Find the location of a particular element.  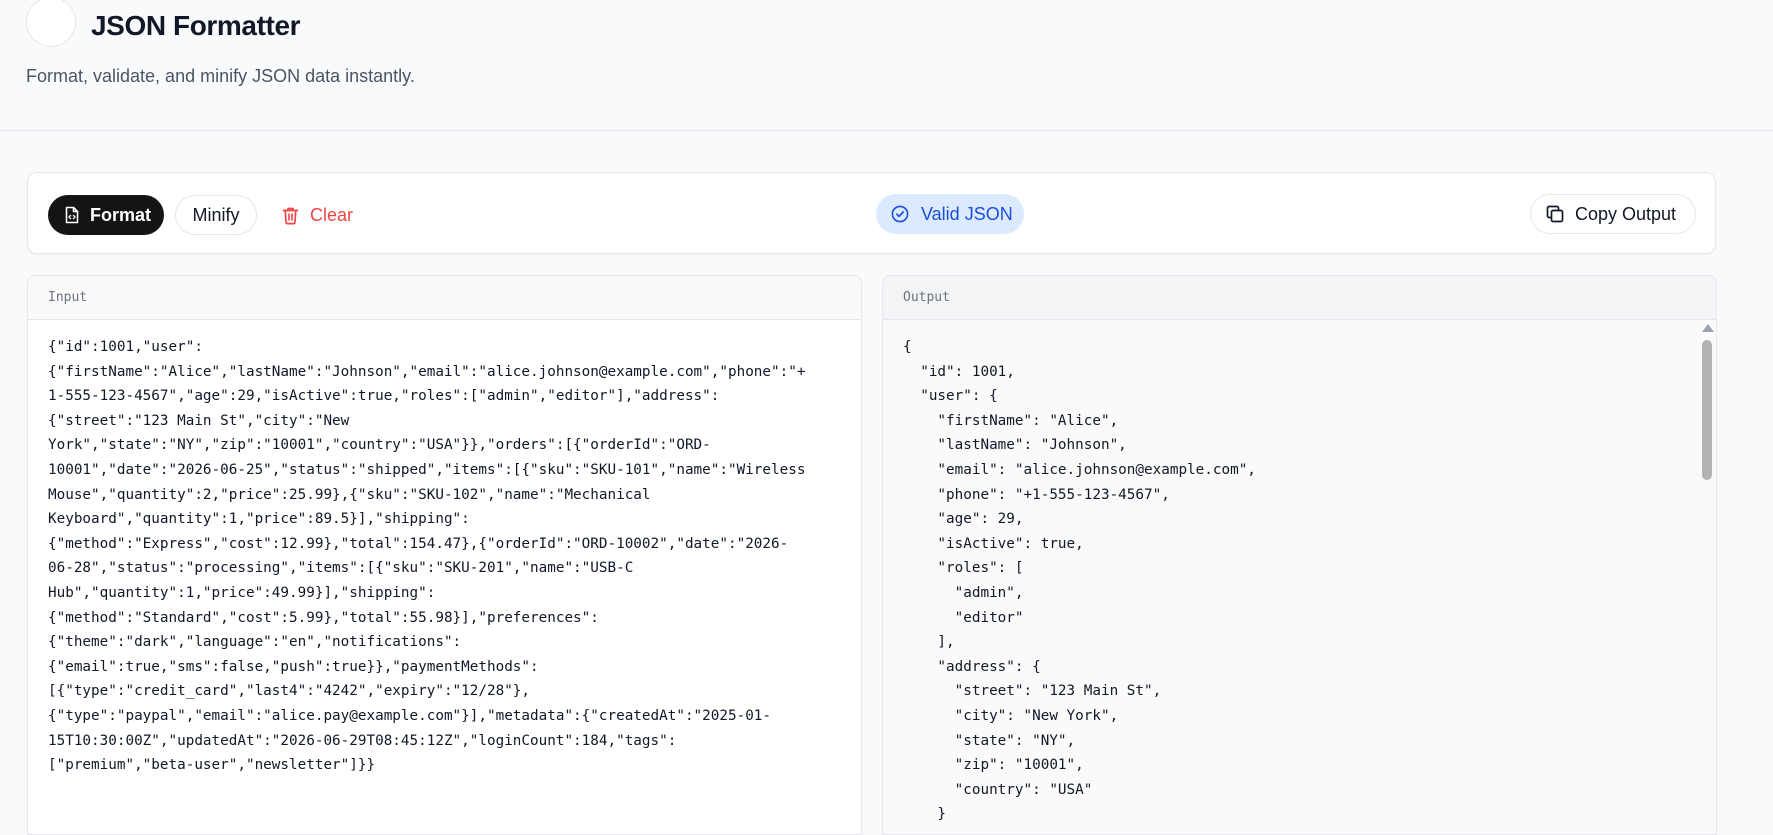

clear-button: Clear is located at coordinates (323, 215).